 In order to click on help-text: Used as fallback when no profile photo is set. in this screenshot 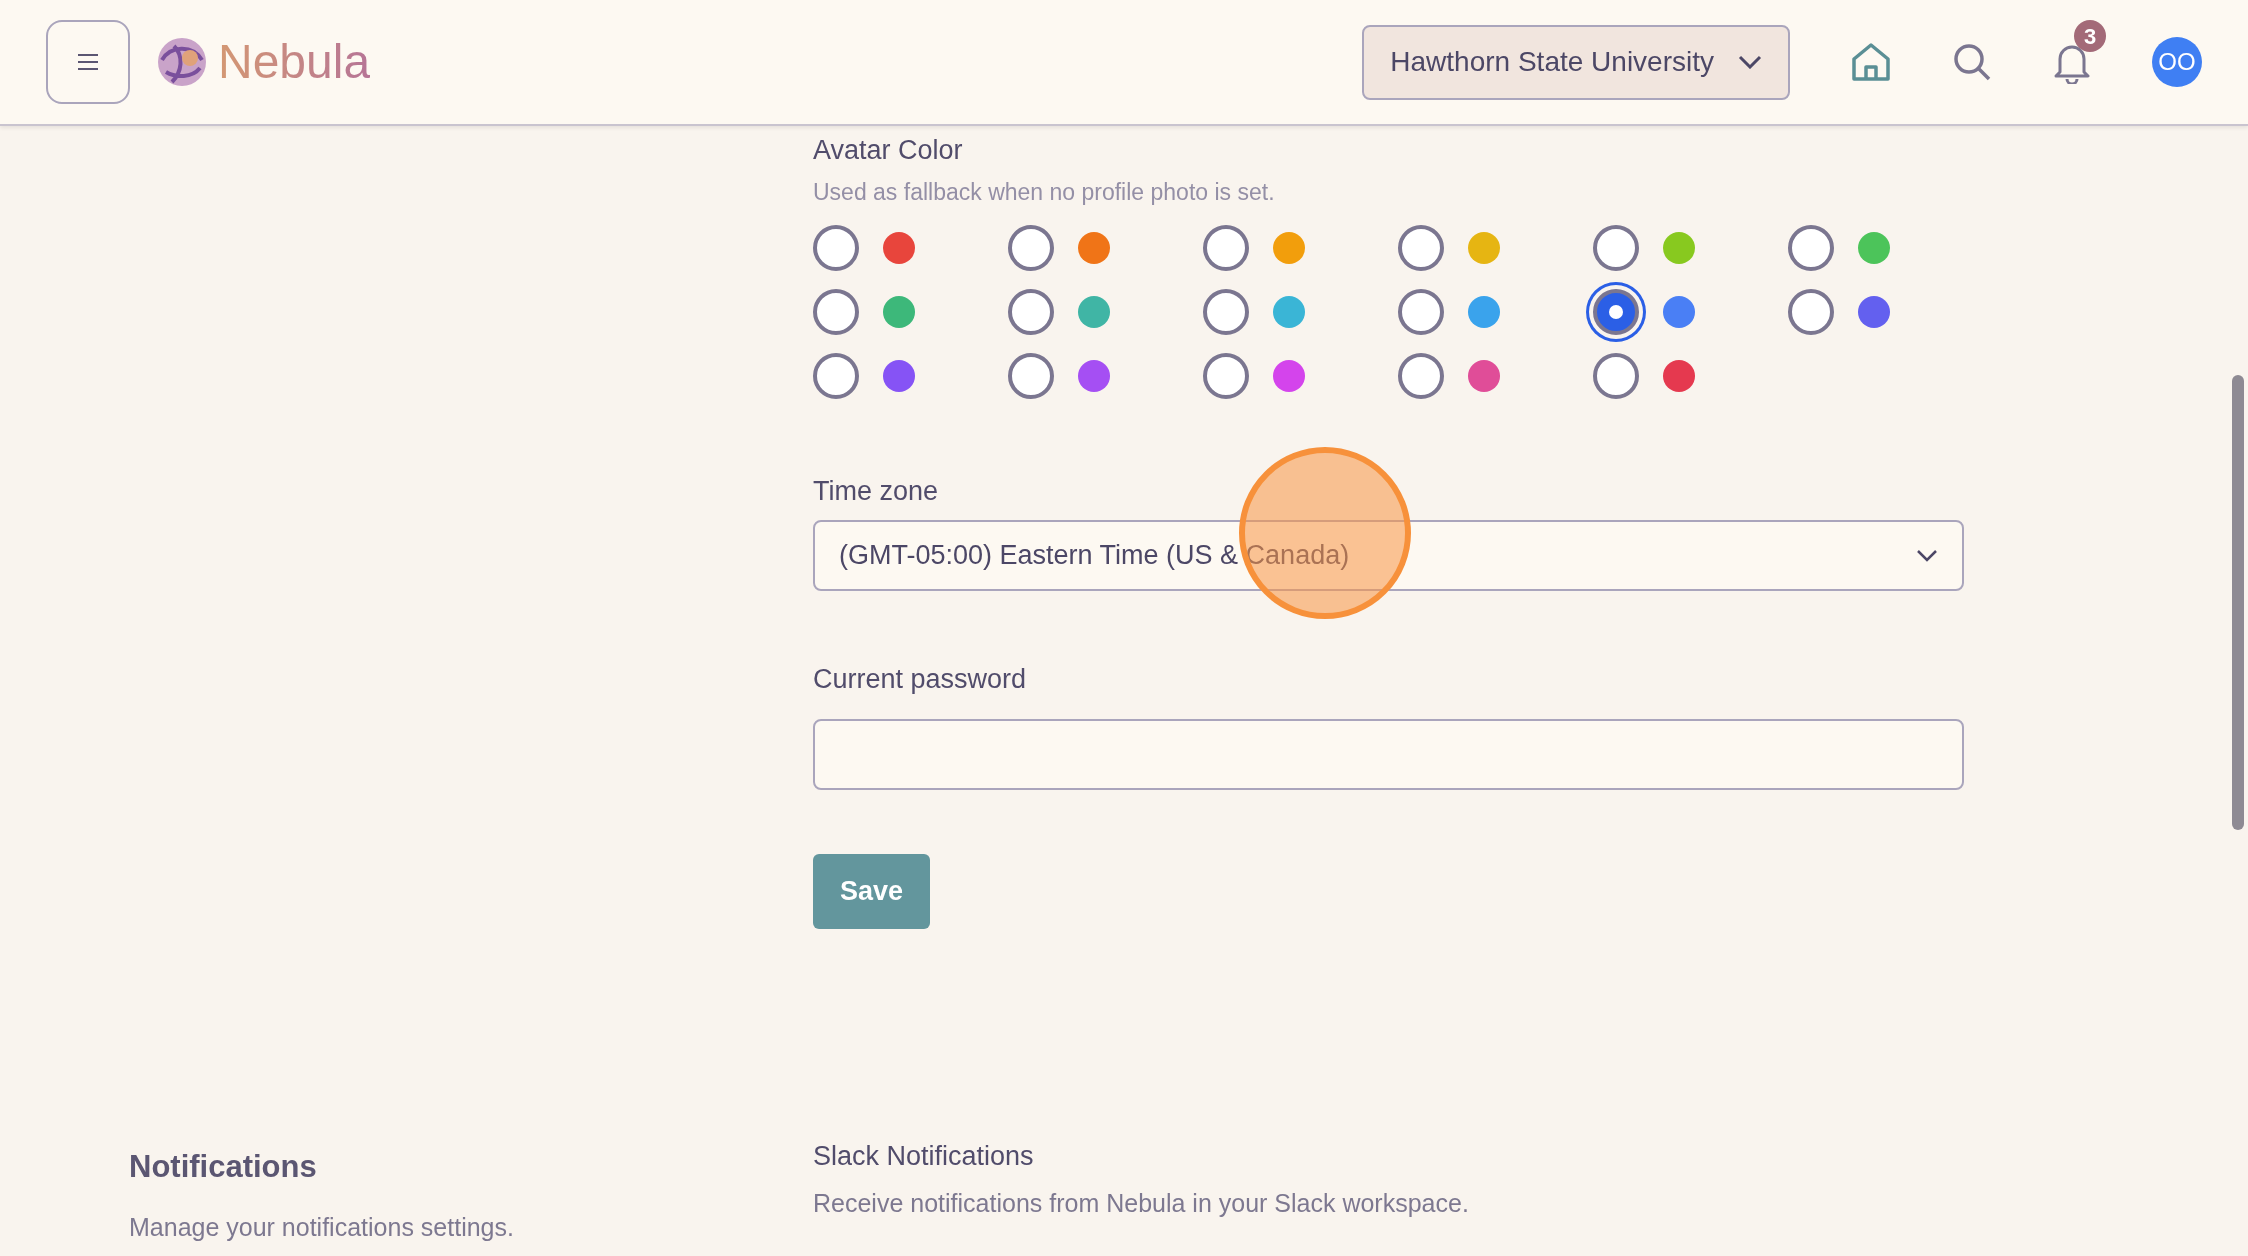, I will do `click(1044, 192)`.